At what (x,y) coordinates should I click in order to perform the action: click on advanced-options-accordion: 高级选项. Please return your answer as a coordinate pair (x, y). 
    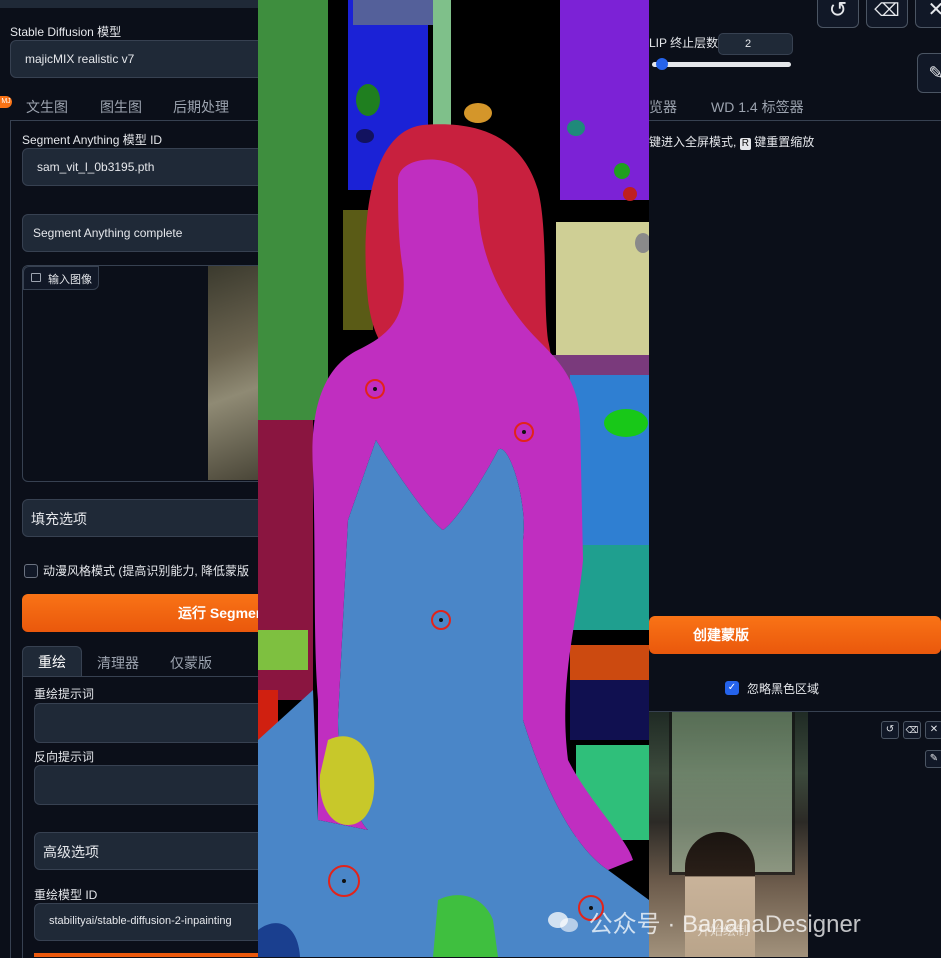
    Looking at the image, I should click on (155, 851).